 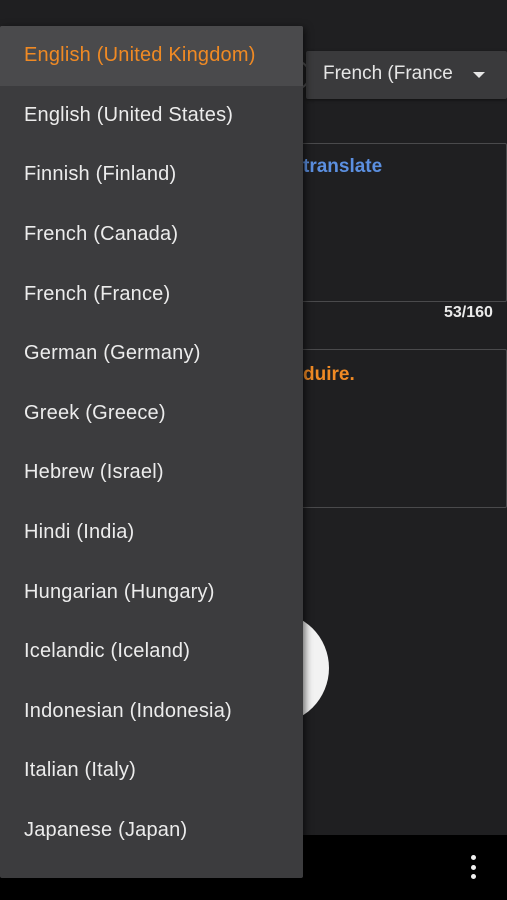 I want to click on dropdown-item: French (Canada), so click(x=151, y=235).